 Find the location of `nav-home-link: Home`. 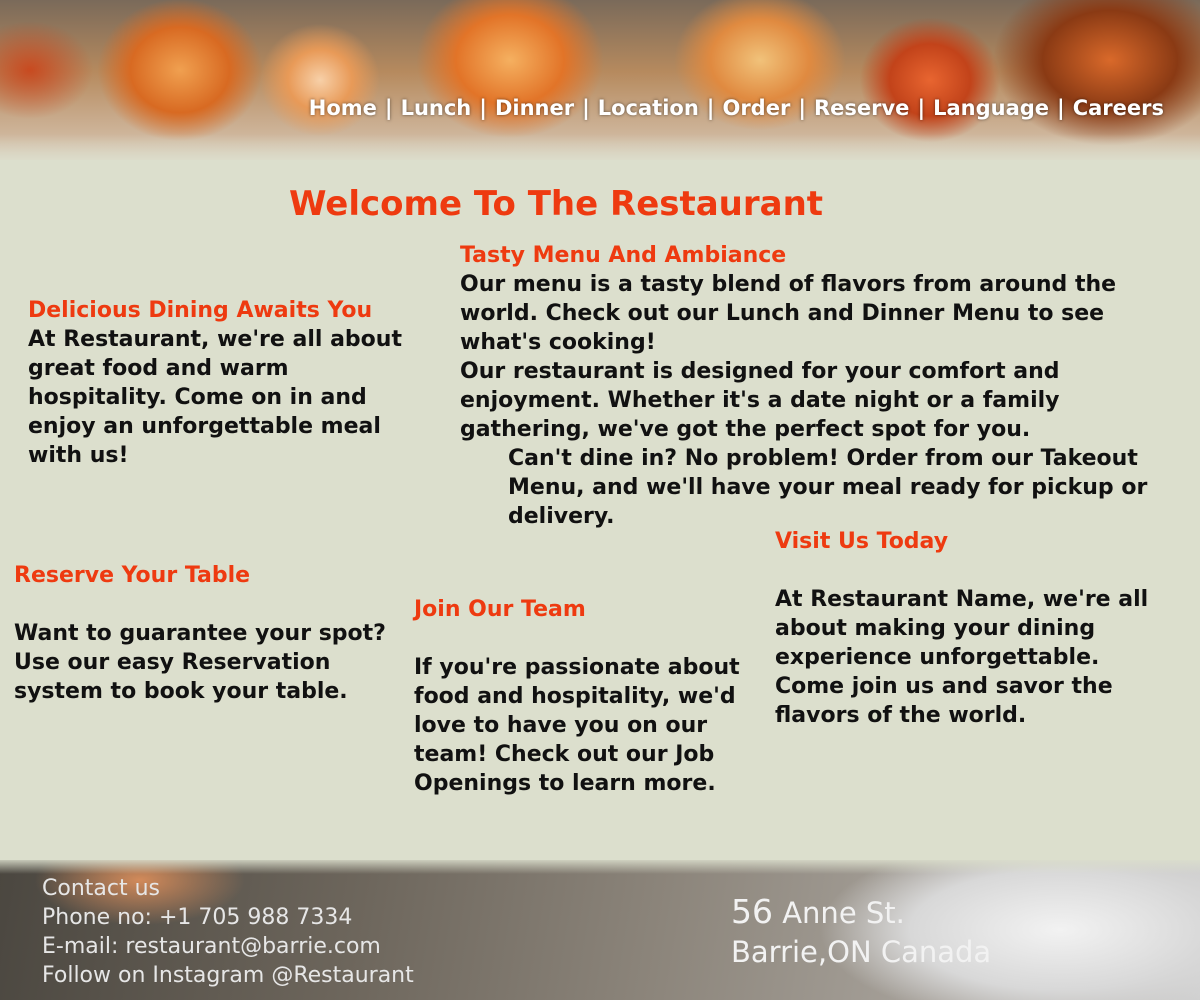

nav-home-link: Home is located at coordinates (343, 108).